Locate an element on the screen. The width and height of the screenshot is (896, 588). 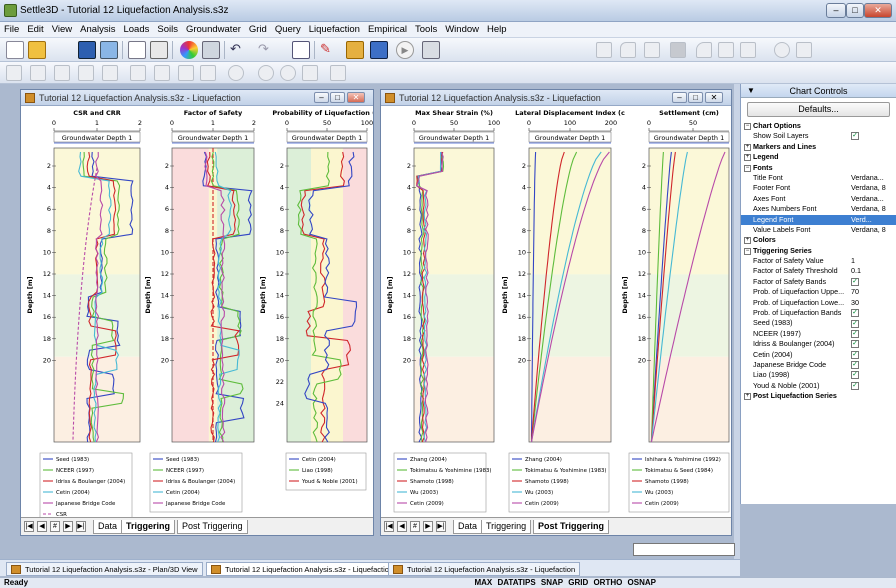
property-row: Show Soil Layers ✓ is located at coordinates (818, 136).